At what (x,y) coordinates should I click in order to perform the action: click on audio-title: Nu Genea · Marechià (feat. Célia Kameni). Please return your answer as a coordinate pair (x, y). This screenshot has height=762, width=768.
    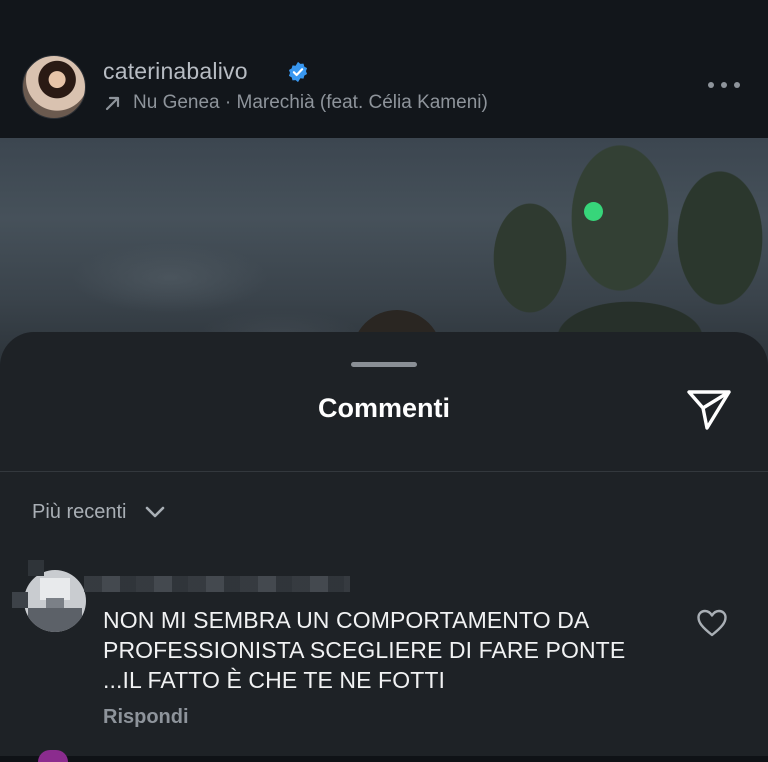
    Looking at the image, I should click on (310, 102).